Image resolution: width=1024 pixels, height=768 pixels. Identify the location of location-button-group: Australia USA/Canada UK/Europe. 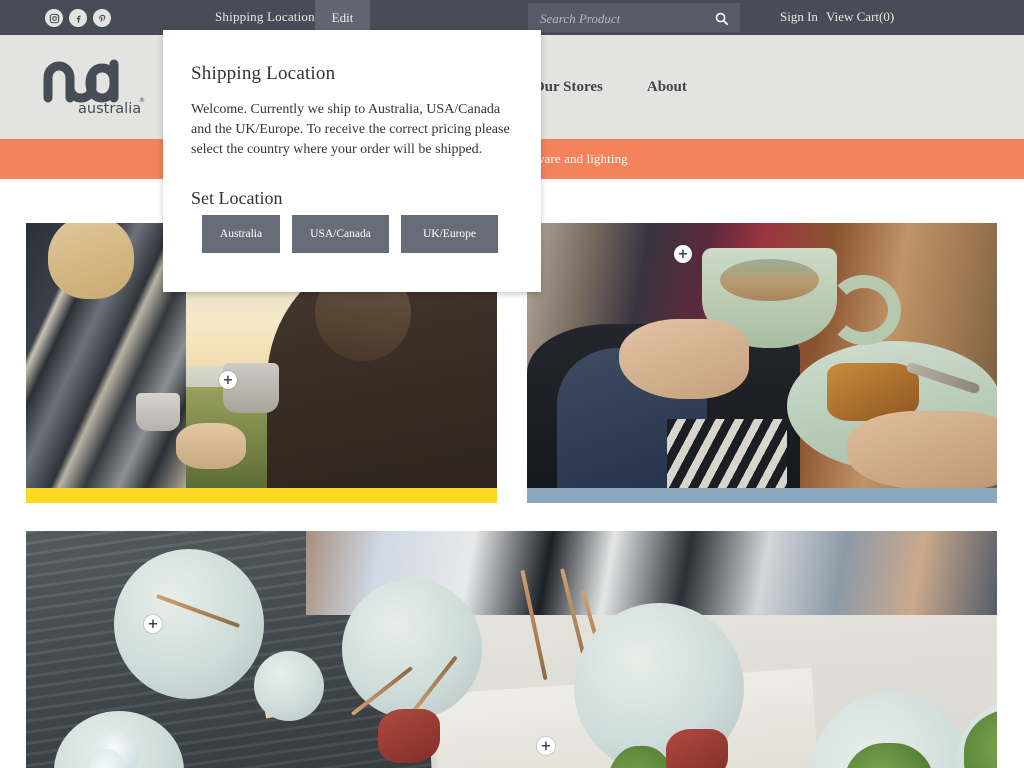
(350, 234).